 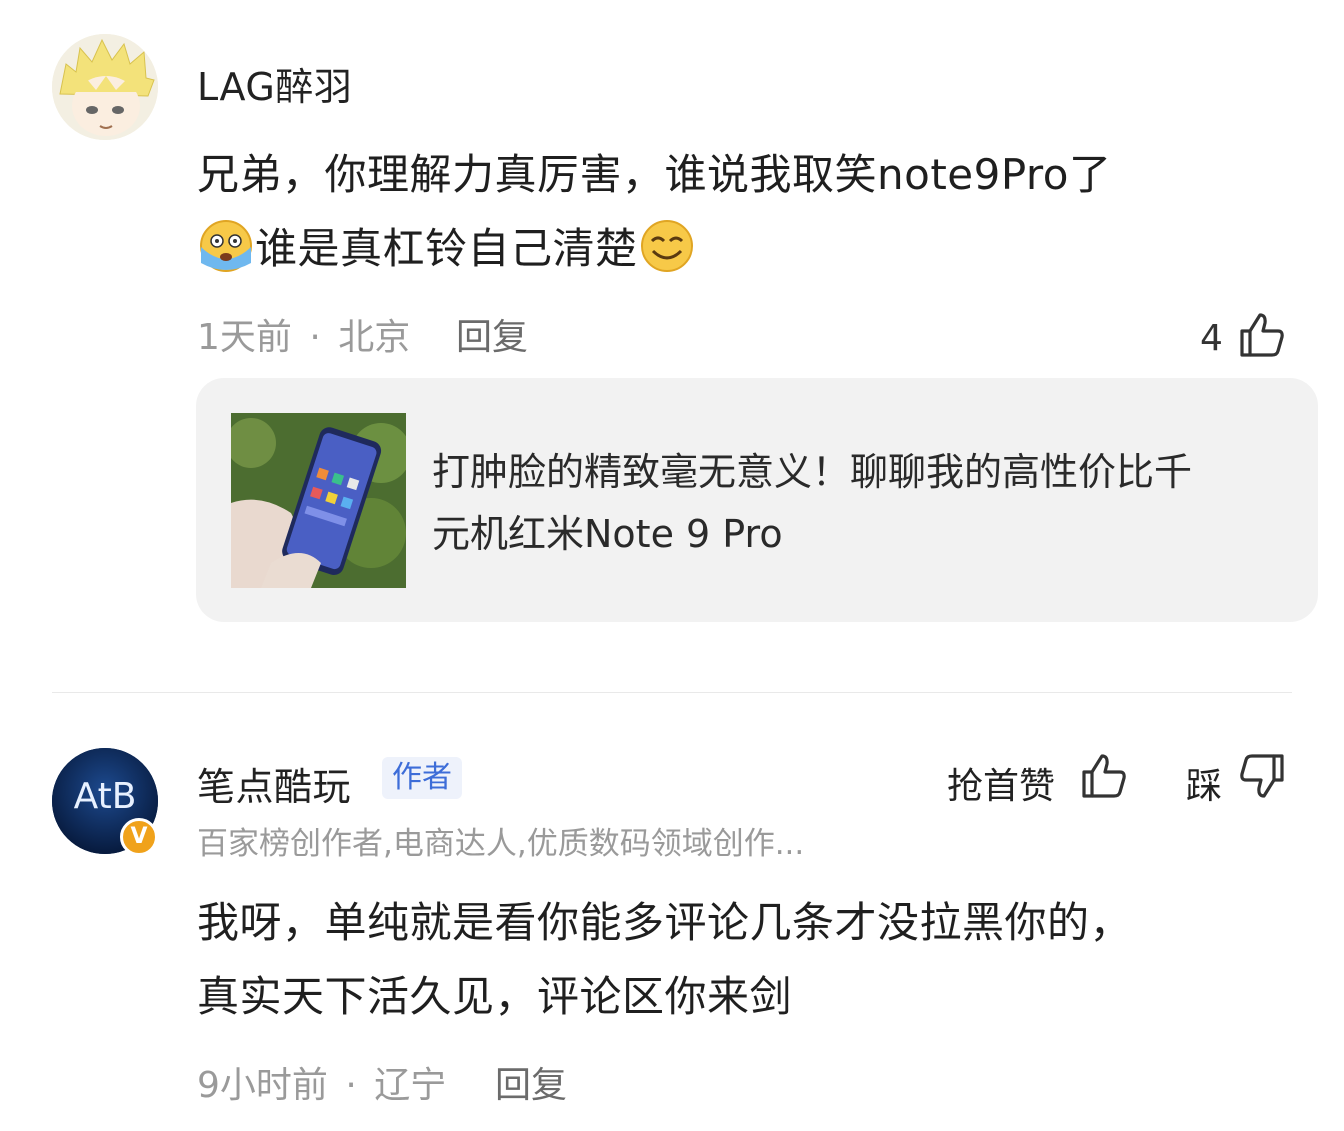 What do you see at coordinates (139, 837) in the screenshot?
I see `verified-badge-icon: V` at bounding box center [139, 837].